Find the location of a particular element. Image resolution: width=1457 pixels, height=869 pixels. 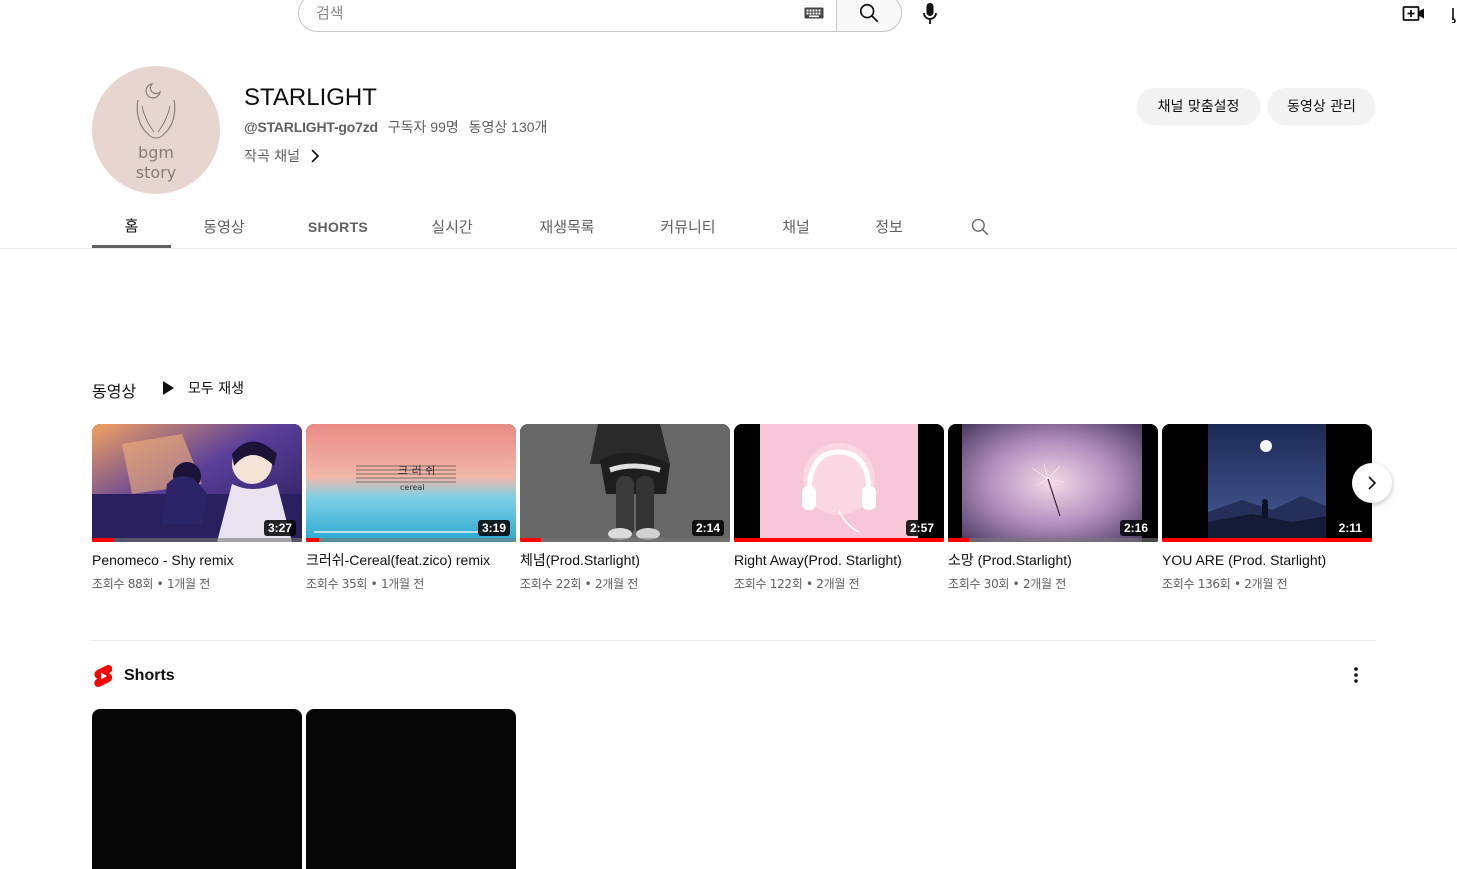

video-meta: 조회수 30회 • 2개월 전 is located at coordinates (1007, 584).